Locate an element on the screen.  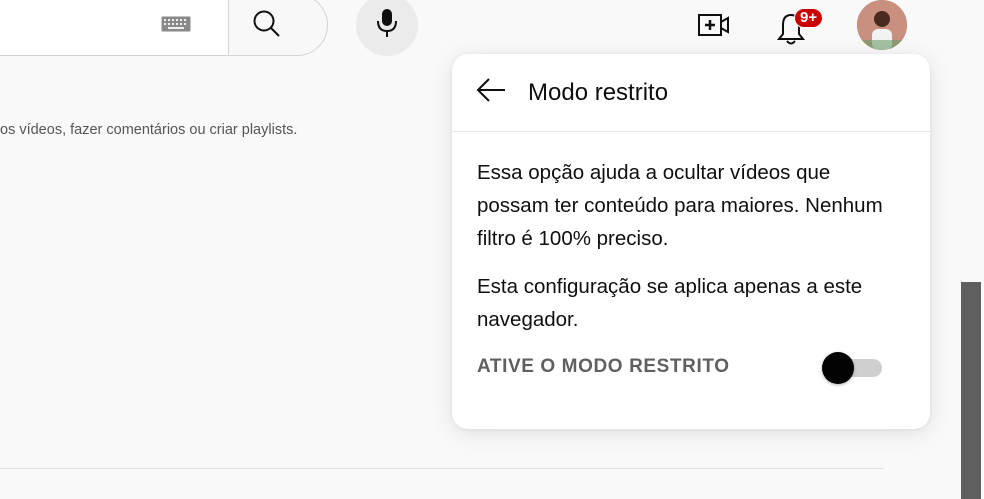
video-plus-icon is located at coordinates (714, 27).